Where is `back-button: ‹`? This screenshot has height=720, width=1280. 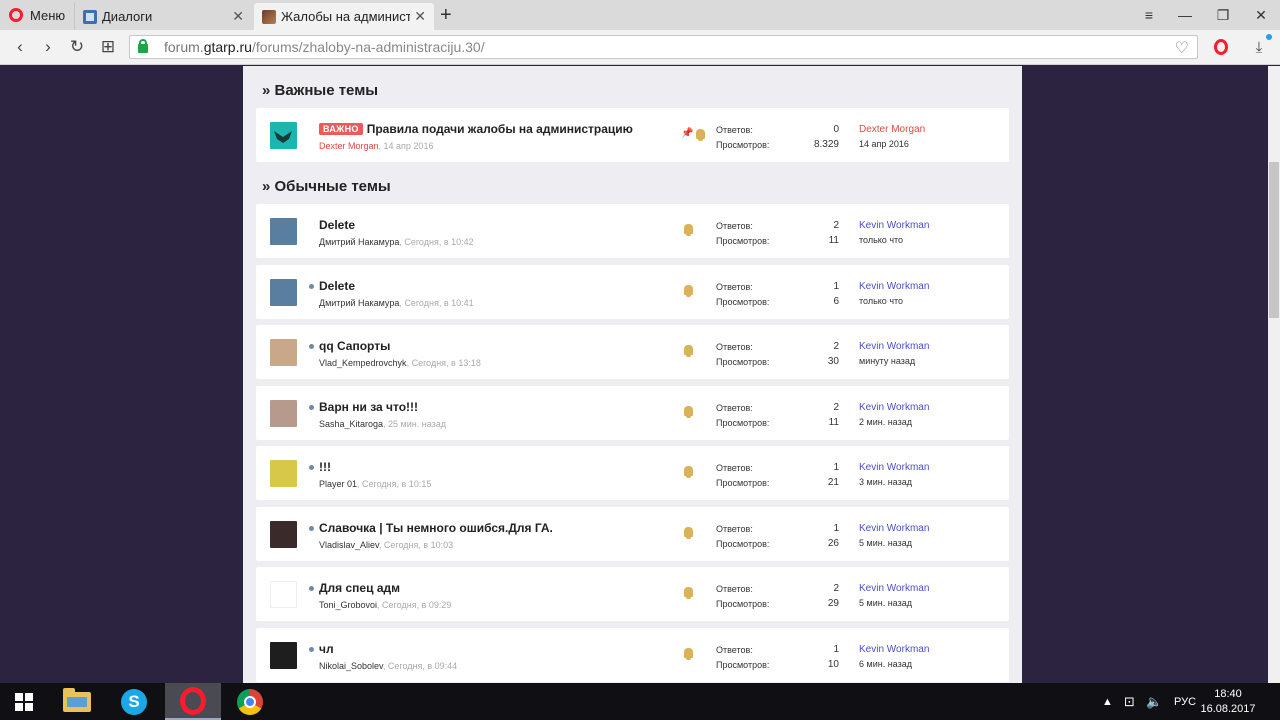
back-button: ‹ is located at coordinates (20, 47).